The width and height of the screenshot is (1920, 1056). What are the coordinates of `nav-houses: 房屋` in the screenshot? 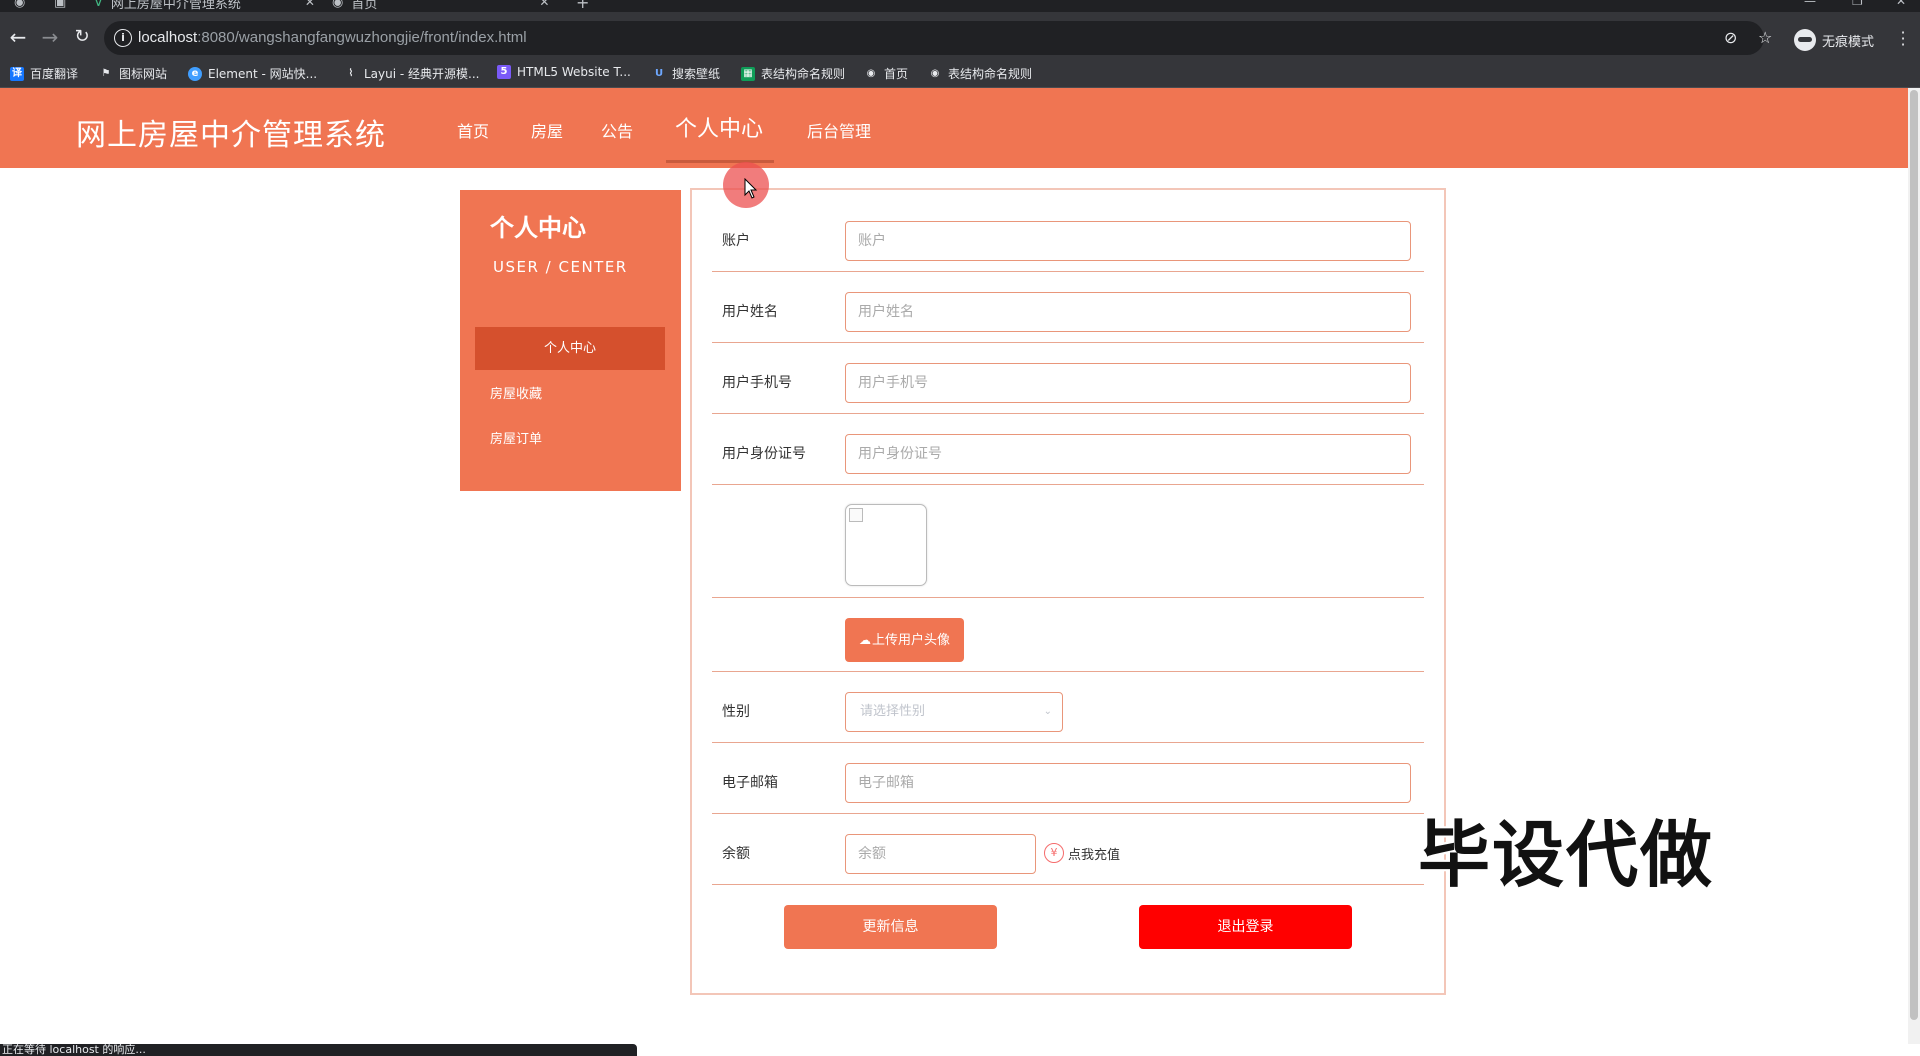 It's located at (547, 130).